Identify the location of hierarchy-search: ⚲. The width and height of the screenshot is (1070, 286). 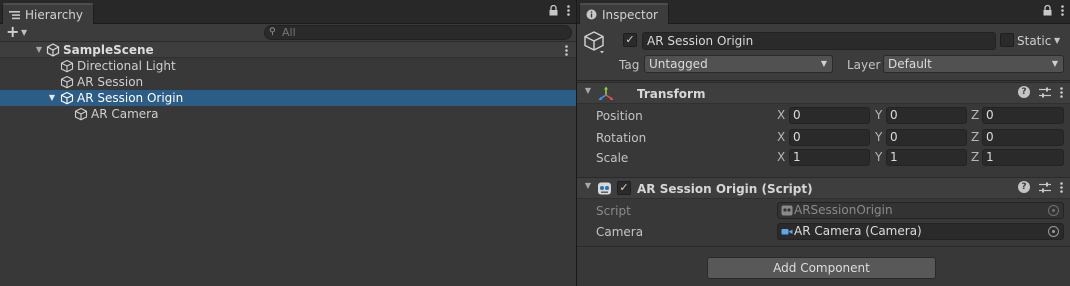
(418, 32).